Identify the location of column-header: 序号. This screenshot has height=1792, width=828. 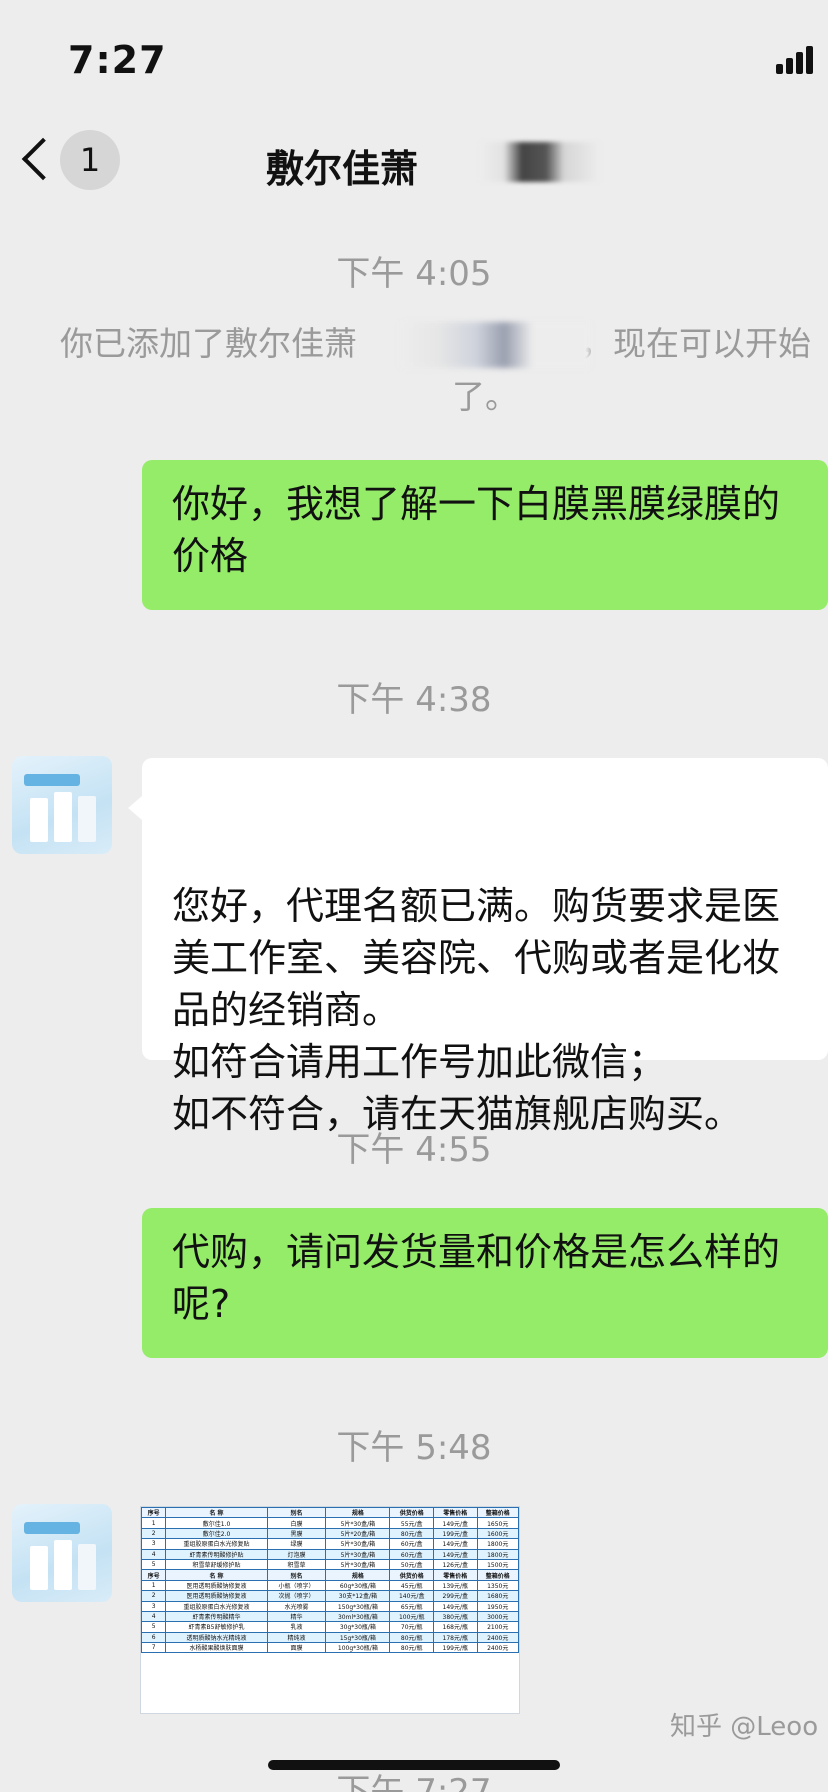
(154, 1575).